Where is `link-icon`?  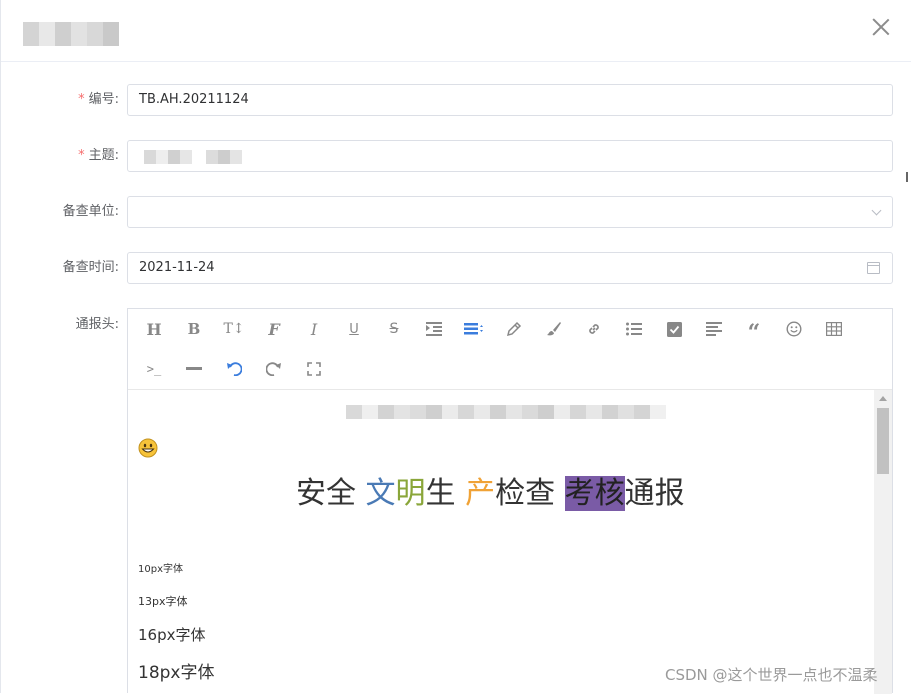 link-icon is located at coordinates (594, 329).